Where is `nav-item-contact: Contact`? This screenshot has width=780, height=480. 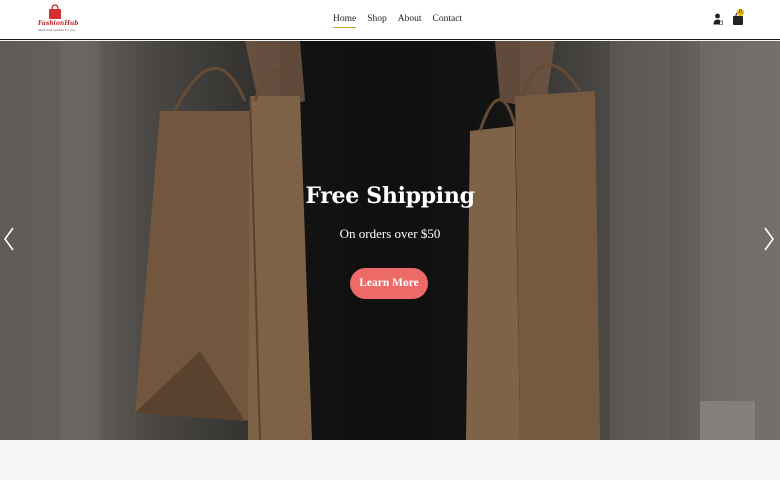 nav-item-contact: Contact is located at coordinates (448, 21).